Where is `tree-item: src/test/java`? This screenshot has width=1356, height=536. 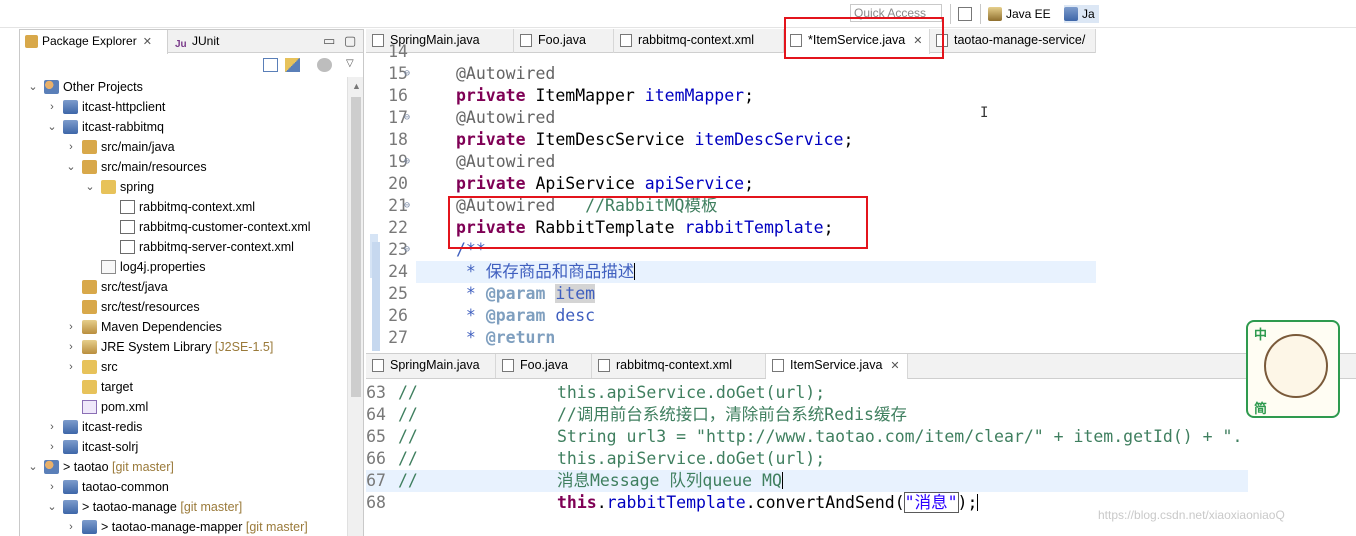
tree-item: src/test/java is located at coordinates (183, 287).